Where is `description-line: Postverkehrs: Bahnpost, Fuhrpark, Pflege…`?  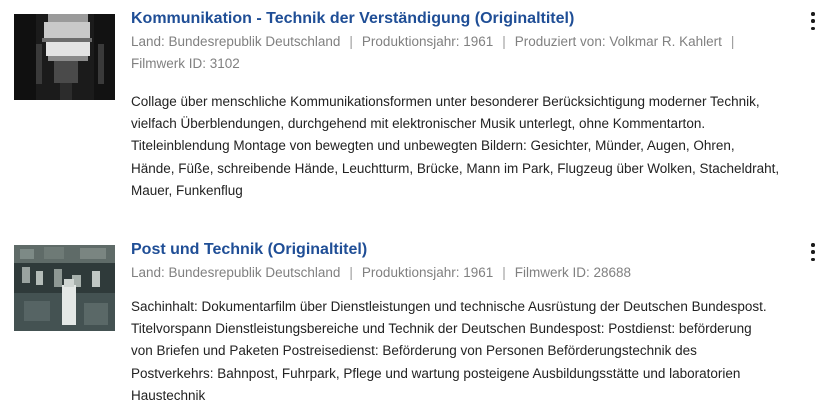
description-line: Postverkehrs: Bahnpost, Fuhrpark, Pflege… is located at coordinates (436, 373).